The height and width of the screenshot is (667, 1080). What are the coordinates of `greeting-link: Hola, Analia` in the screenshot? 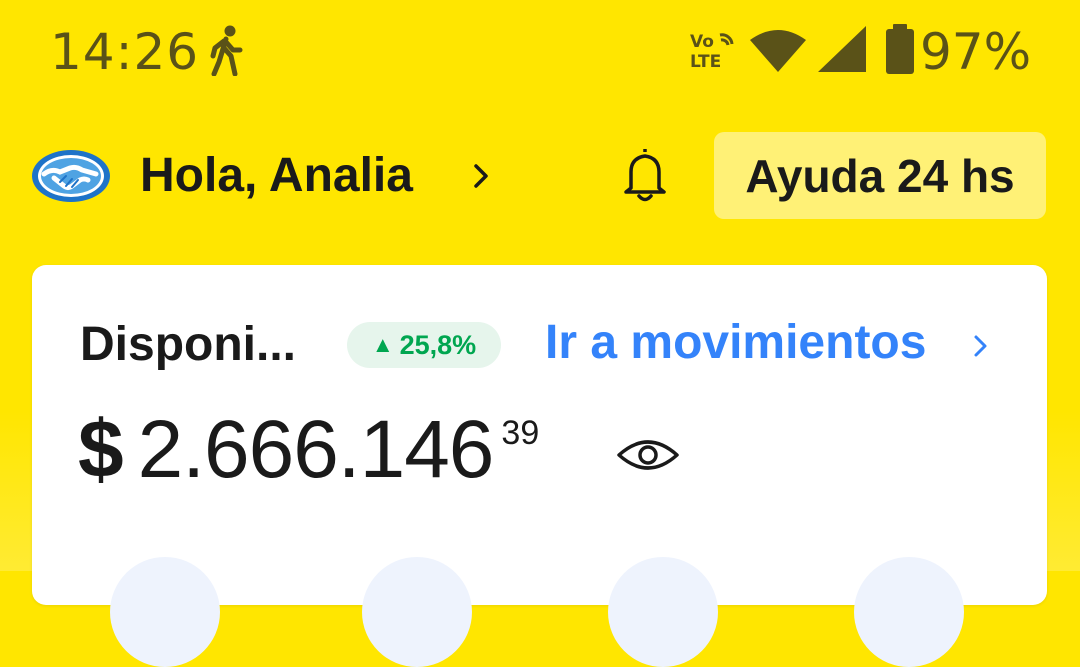 It's located at (276, 176).